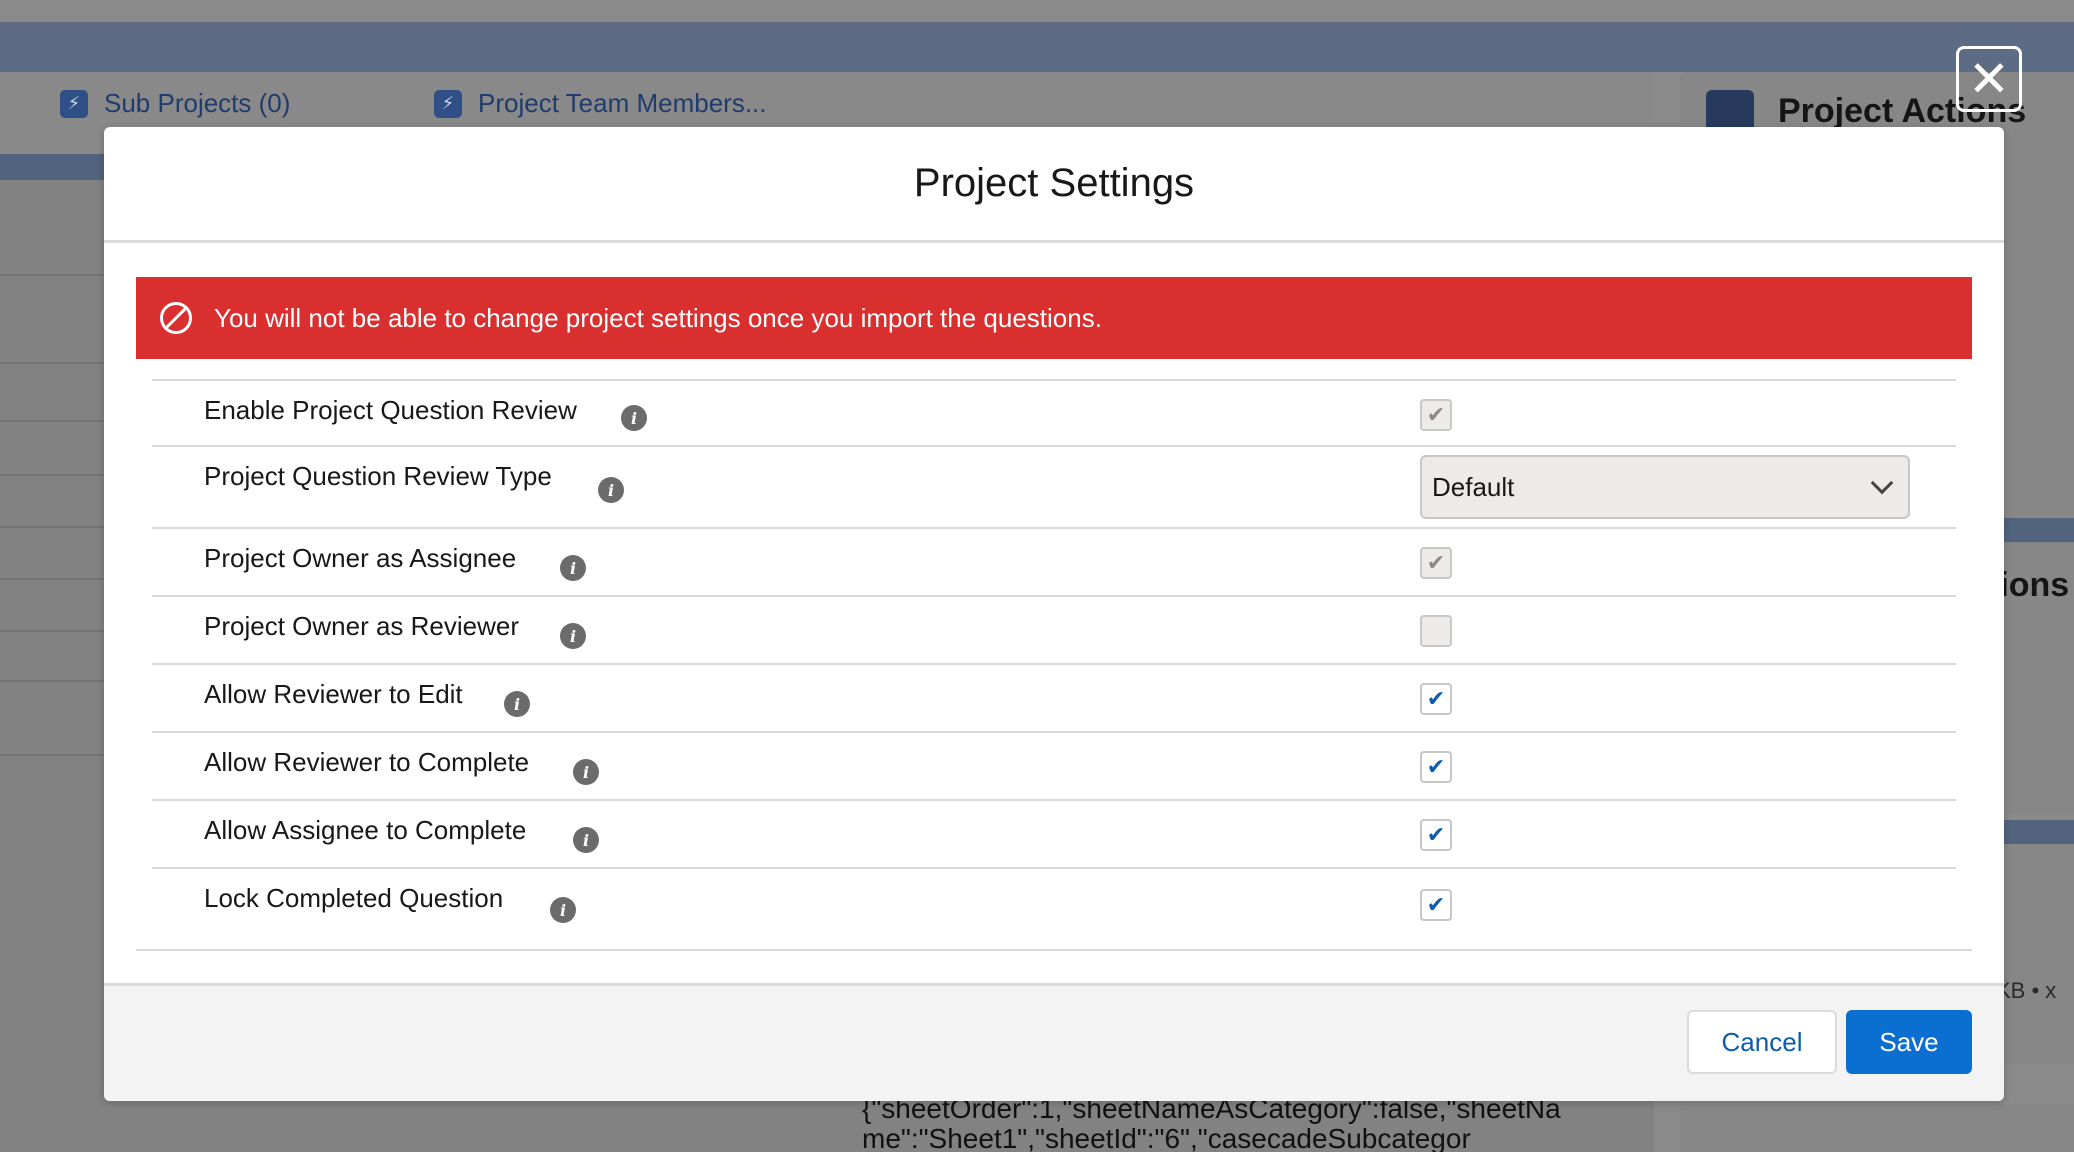  I want to click on close-button: ✕, so click(1989, 79).